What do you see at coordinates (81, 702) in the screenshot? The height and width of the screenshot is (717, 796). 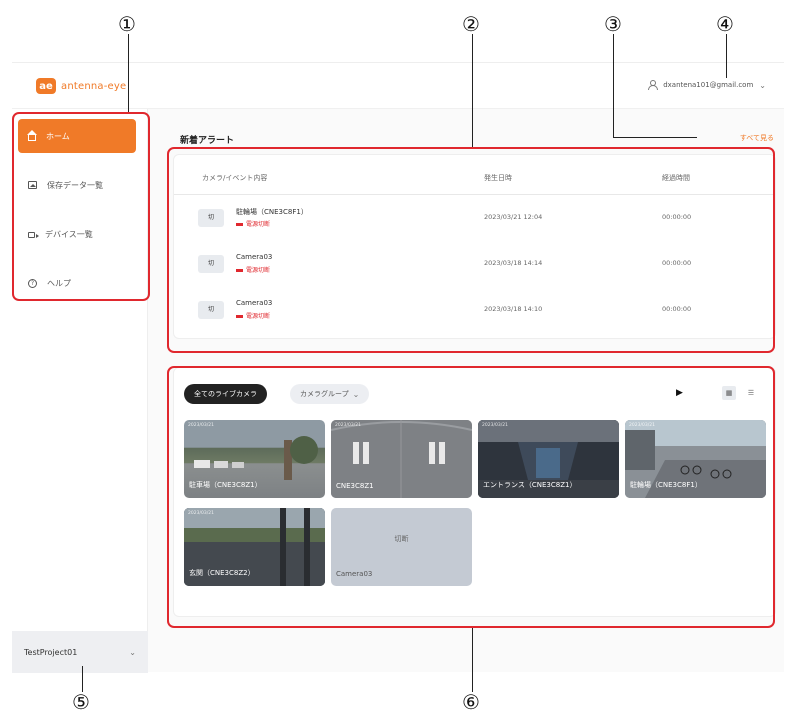 I see `callout-5: ⑤` at bounding box center [81, 702].